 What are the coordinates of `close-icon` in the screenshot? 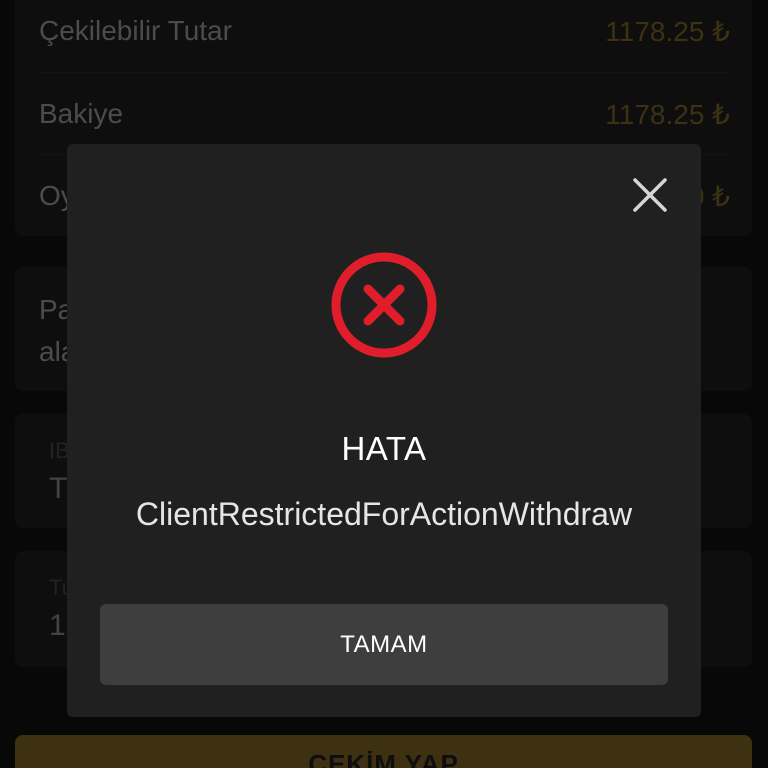 It's located at (650, 195).